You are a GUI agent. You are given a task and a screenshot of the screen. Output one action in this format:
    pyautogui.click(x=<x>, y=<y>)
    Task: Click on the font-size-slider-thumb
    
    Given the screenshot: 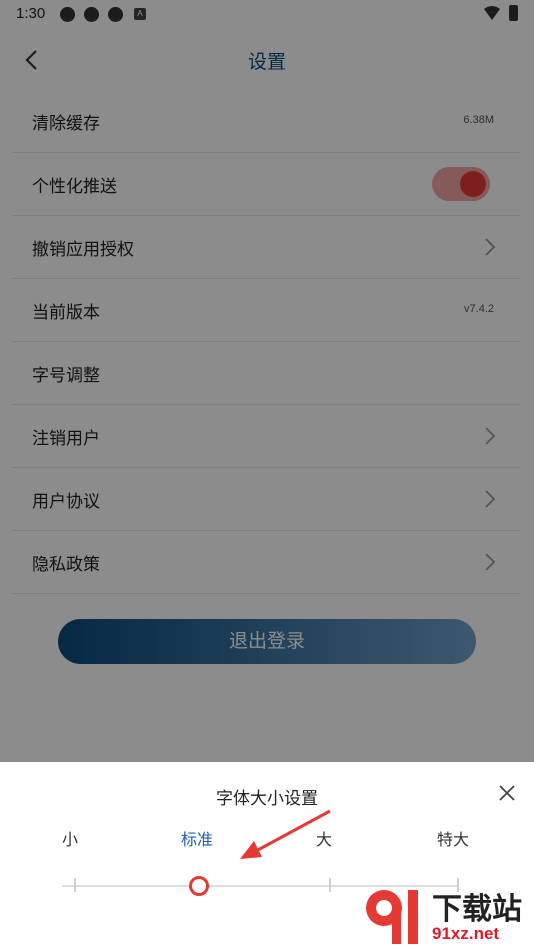 What is the action you would take?
    pyautogui.click(x=199, y=886)
    